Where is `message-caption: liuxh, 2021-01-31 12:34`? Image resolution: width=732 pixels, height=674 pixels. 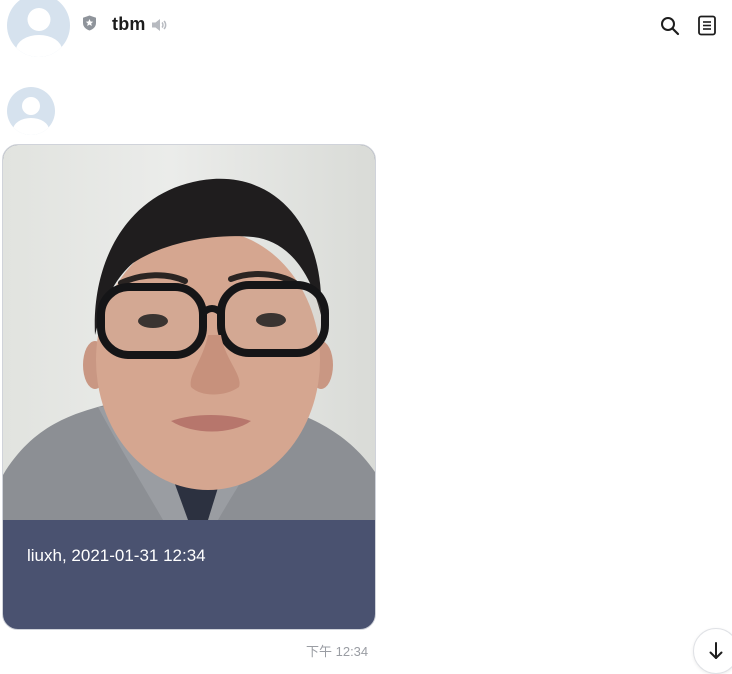
message-caption: liuxh, 2021-01-31 12:34 is located at coordinates (116, 555).